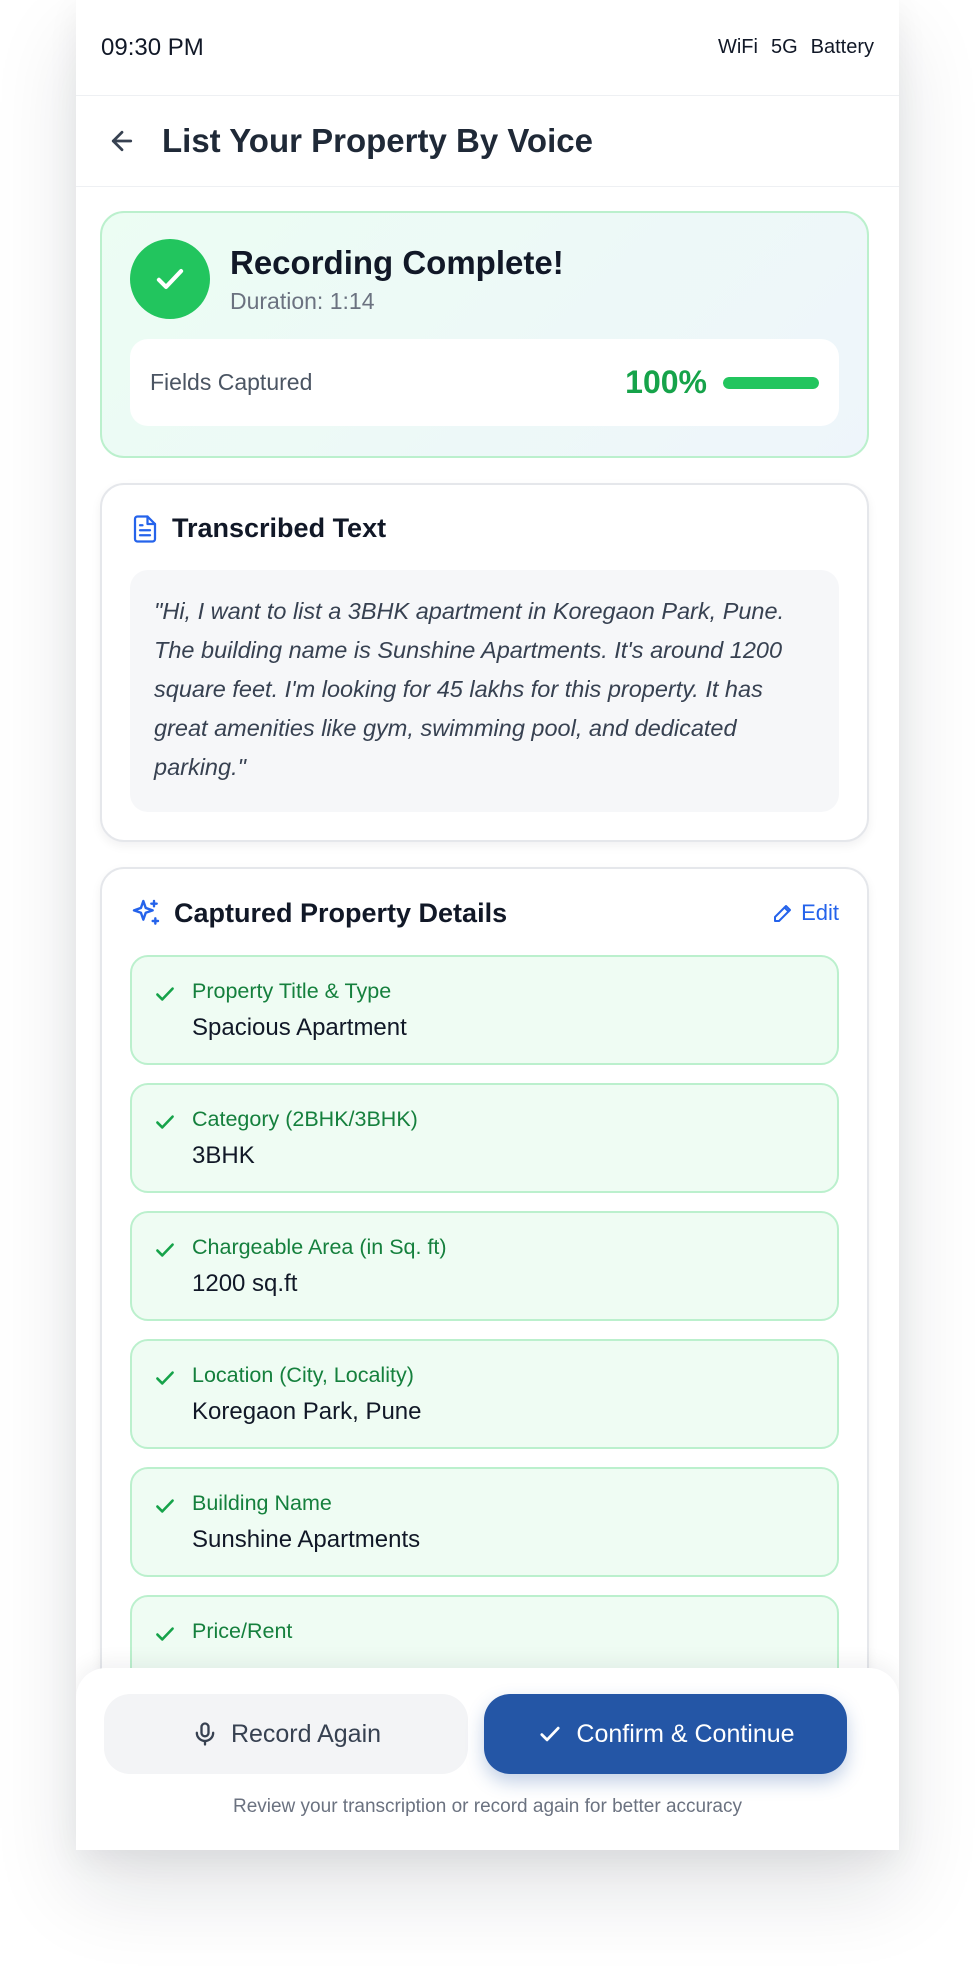 This screenshot has height=1976, width=976. What do you see at coordinates (319, 1247) in the screenshot?
I see `detail-field-label: Chargeable Area (in Sq. ft)` at bounding box center [319, 1247].